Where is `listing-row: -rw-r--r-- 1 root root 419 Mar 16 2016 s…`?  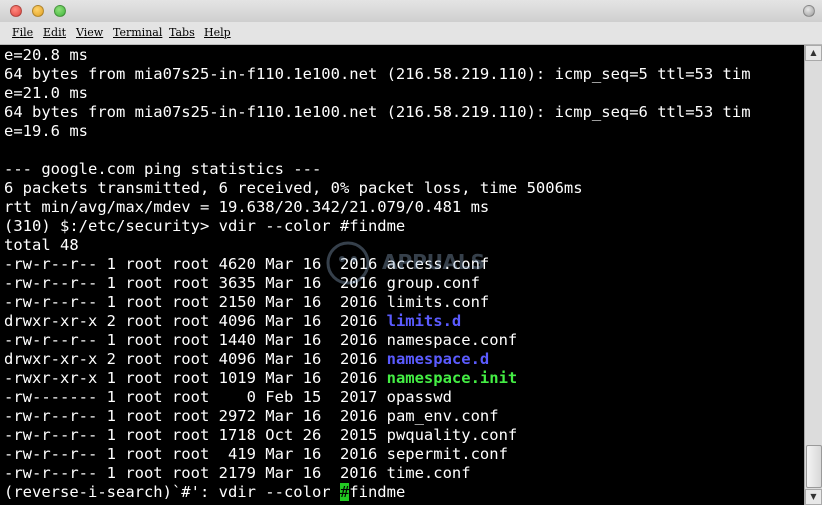
listing-row: -rw-r--r-- 1 root root 419 Mar 16 2016 s… is located at coordinates (256, 454).